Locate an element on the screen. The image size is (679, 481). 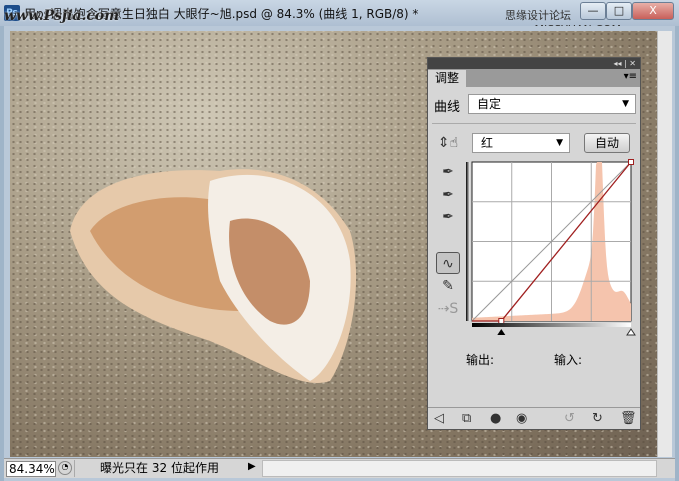
preset-value: 自定 is located at coordinates (489, 104).